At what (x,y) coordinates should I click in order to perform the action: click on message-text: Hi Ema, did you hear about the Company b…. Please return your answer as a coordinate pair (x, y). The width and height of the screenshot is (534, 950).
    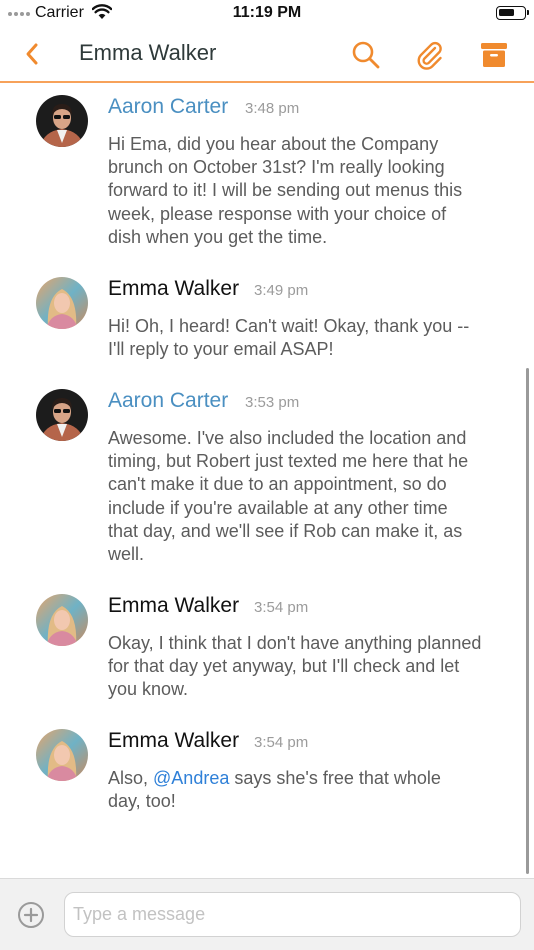
    Looking at the image, I should click on (285, 190).